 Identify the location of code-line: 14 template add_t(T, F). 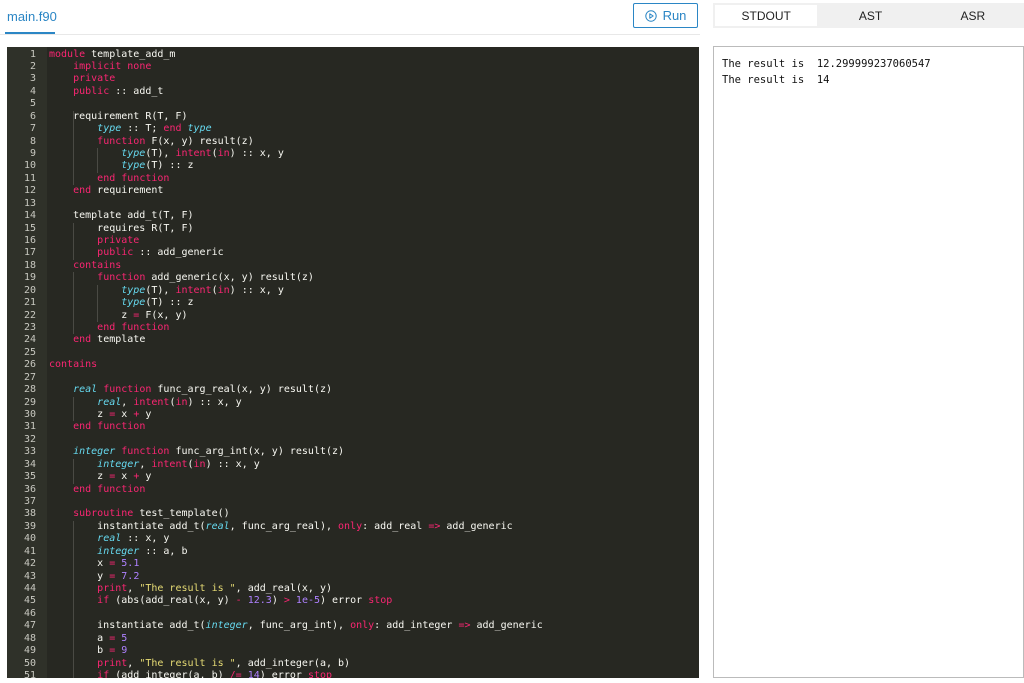
(353, 216).